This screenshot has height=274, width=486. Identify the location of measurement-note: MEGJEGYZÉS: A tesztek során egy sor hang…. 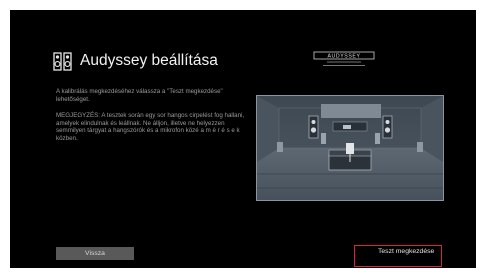
(150, 127).